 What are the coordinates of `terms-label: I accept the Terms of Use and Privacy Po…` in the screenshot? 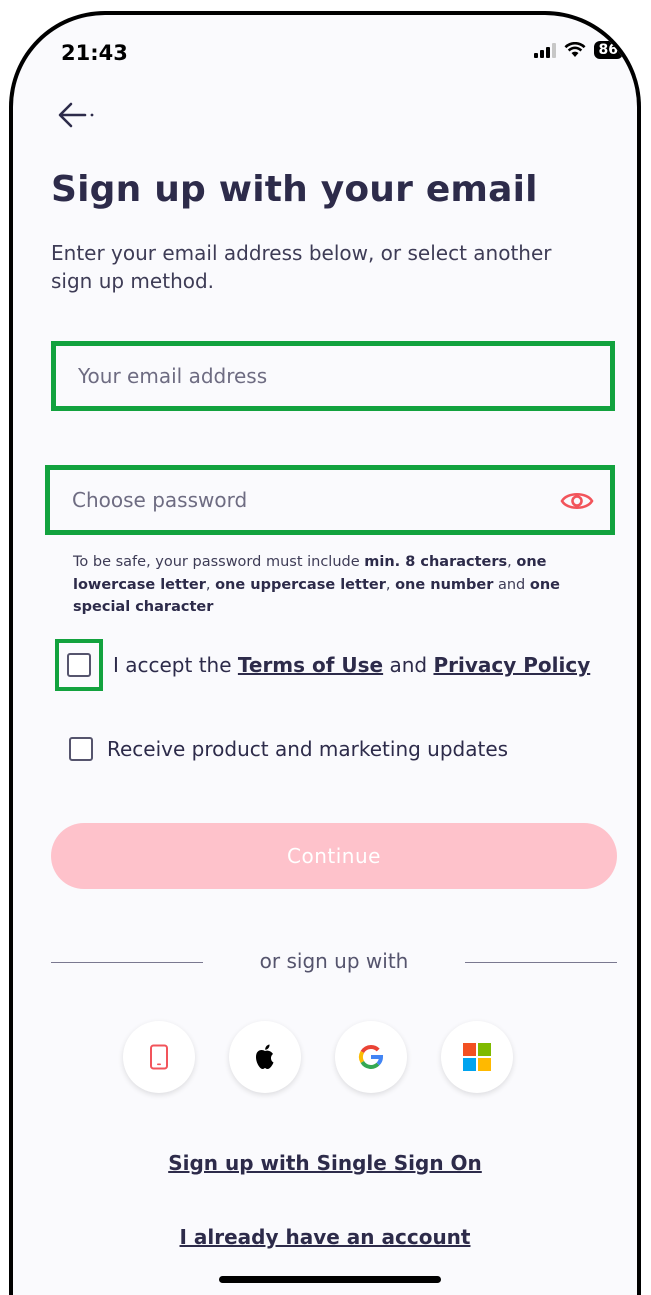 It's located at (351, 665).